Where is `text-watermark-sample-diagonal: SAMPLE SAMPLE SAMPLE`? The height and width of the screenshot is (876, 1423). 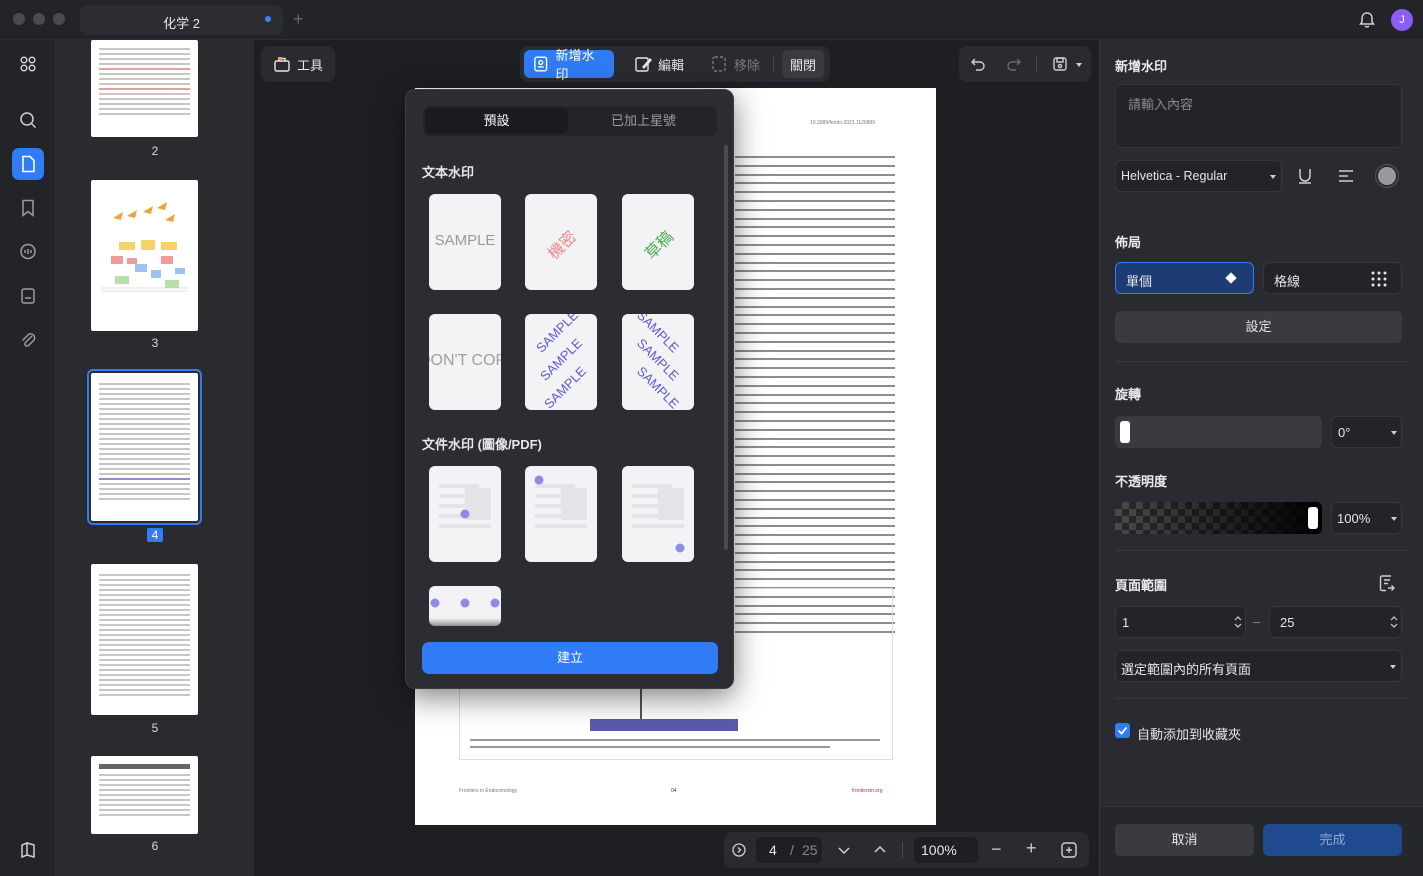
text-watermark-sample-diagonal: SAMPLE SAMPLE SAMPLE is located at coordinates (658, 362).